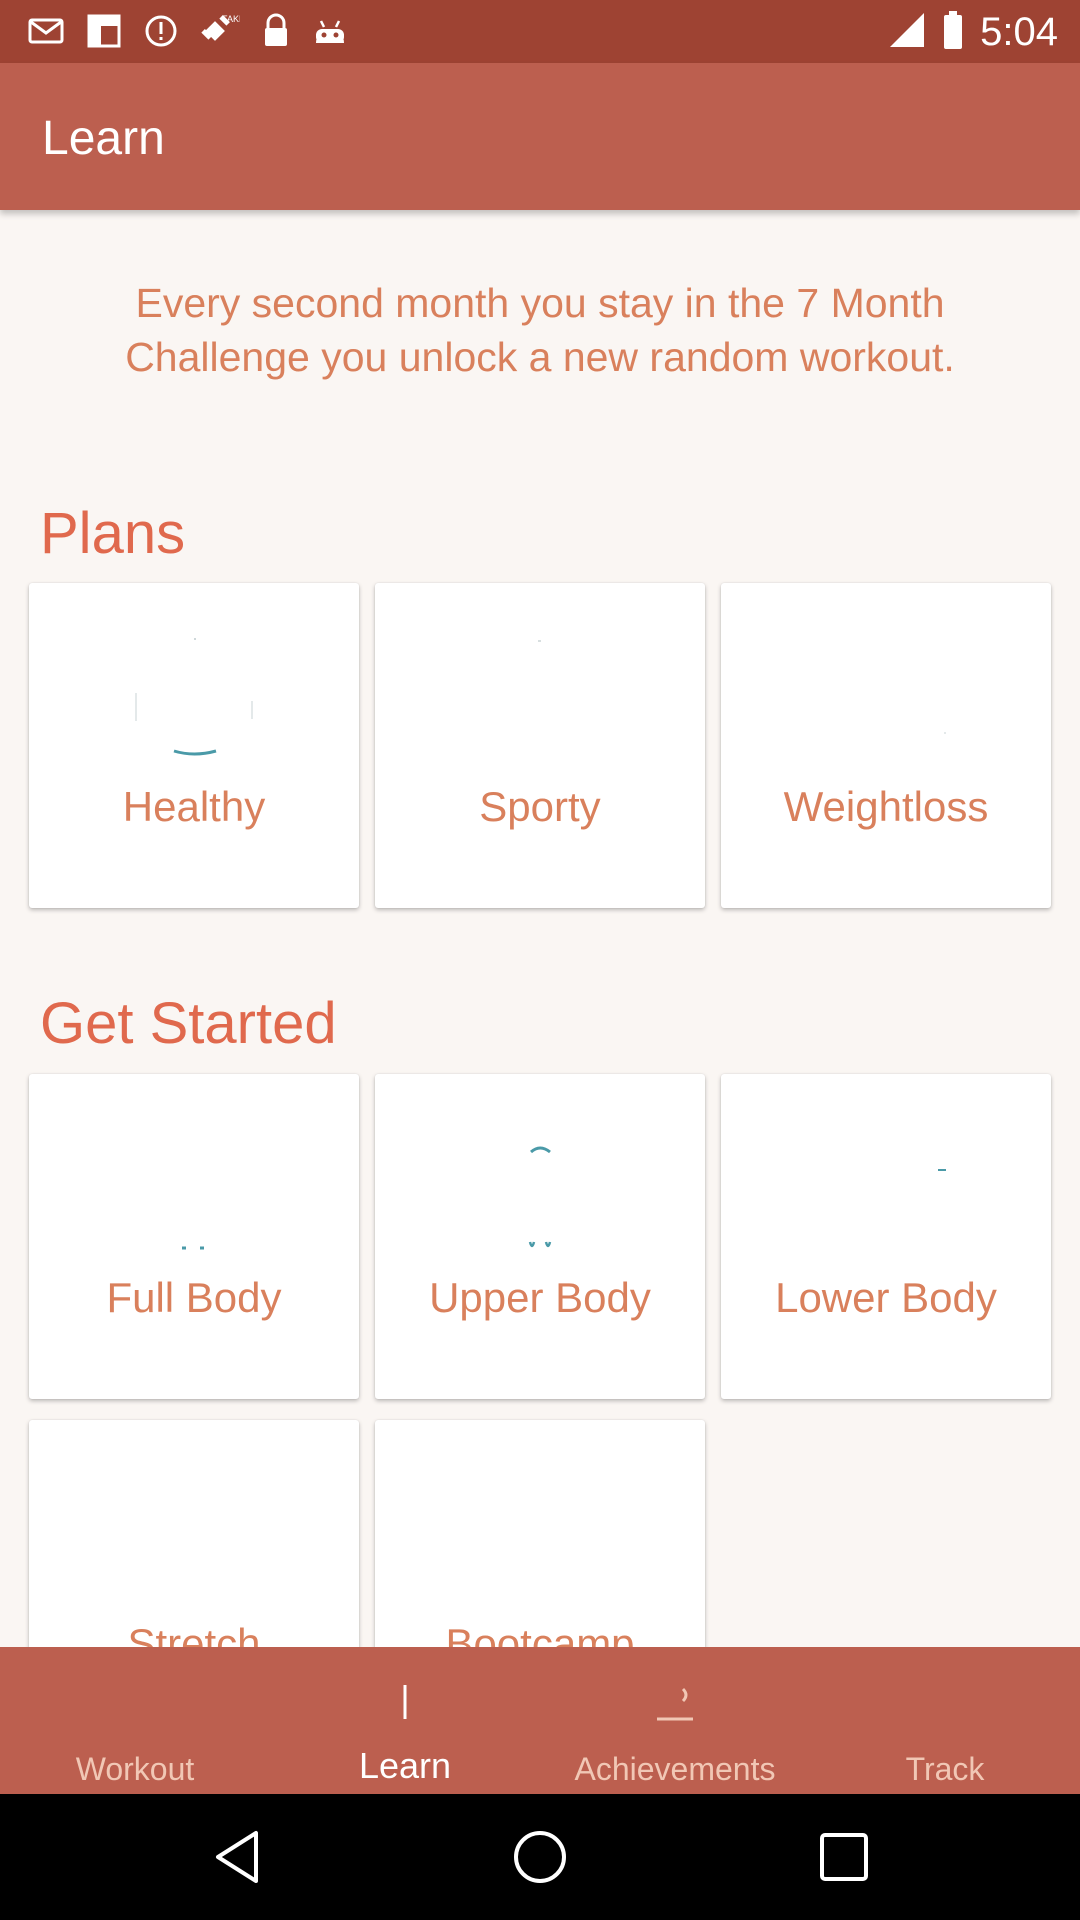 Image resolution: width=1080 pixels, height=1920 pixels. What do you see at coordinates (188, 31) in the screenshot?
I see `status-icons-left: FAKE` at bounding box center [188, 31].